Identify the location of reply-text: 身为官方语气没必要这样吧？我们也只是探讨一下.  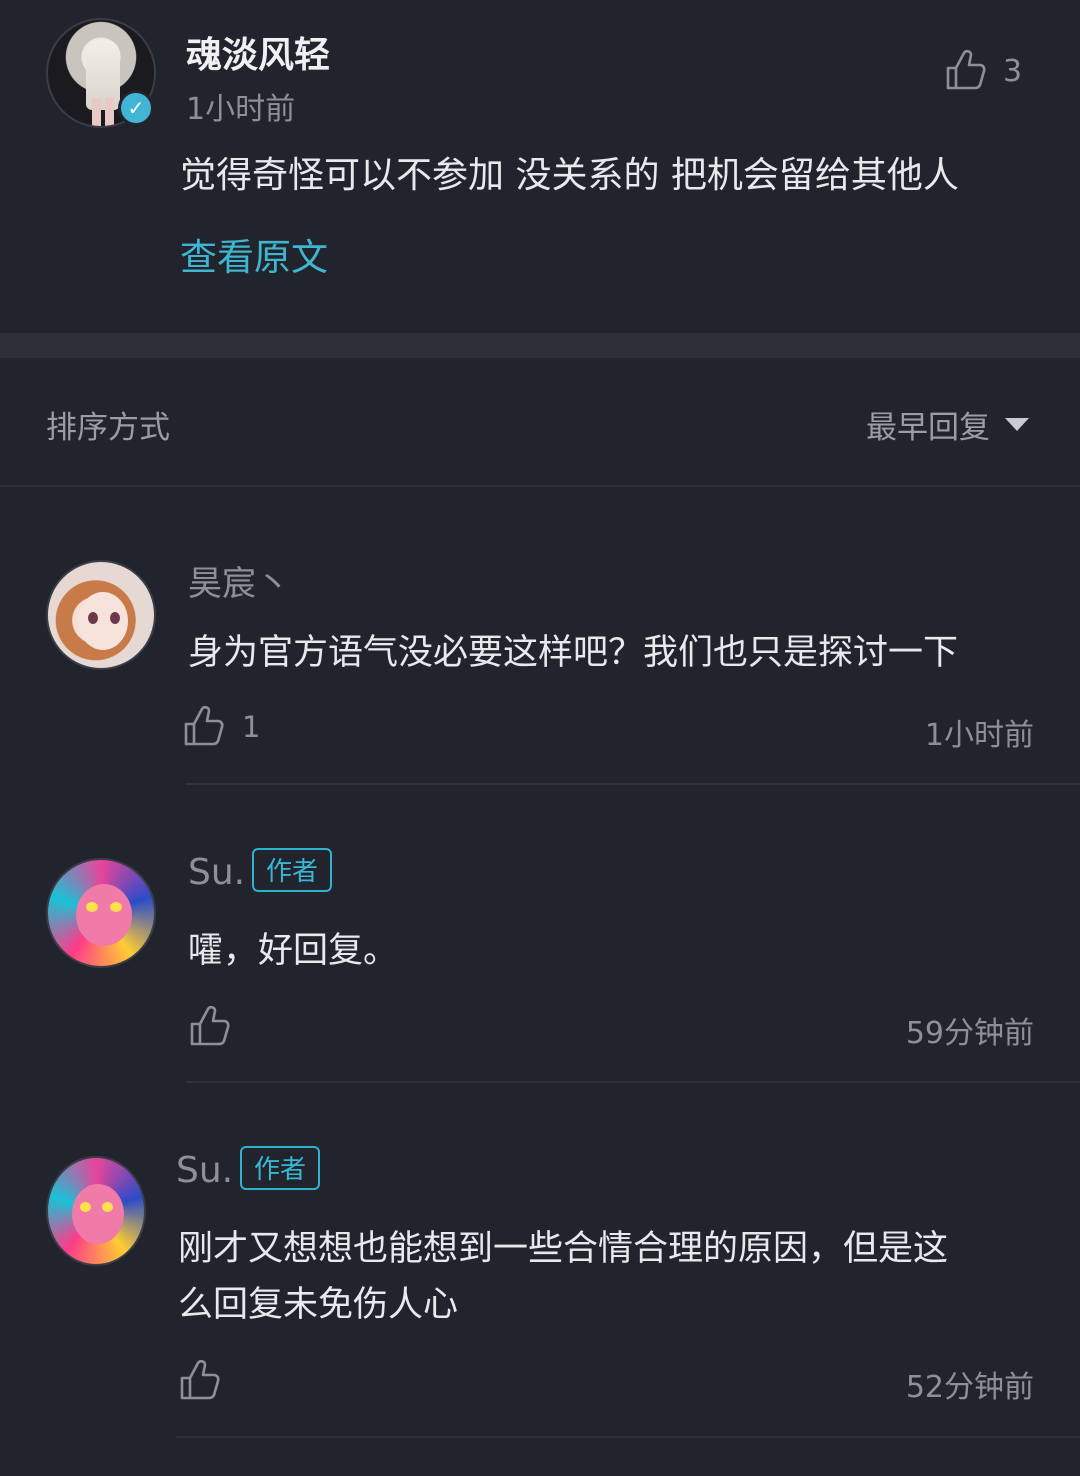
(573, 653).